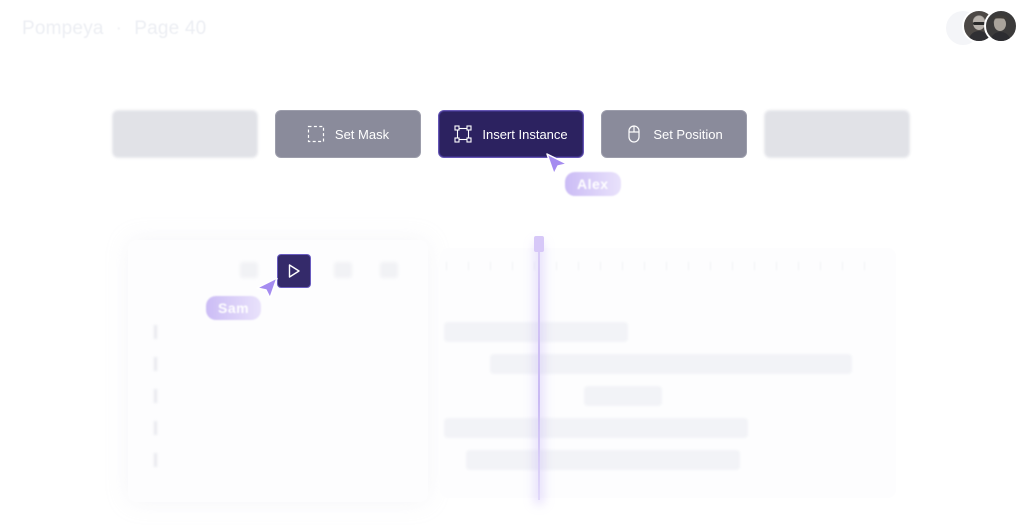 Image resolution: width=1024 pixels, height=530 pixels. I want to click on timeline-playhead, so click(539, 373).